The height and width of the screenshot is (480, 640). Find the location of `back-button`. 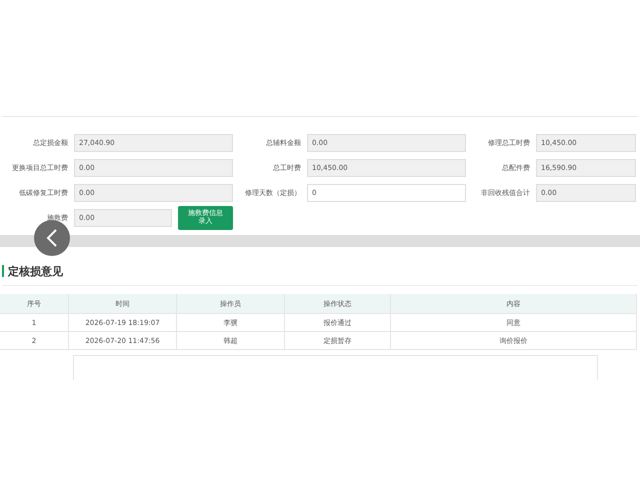

back-button is located at coordinates (52, 238).